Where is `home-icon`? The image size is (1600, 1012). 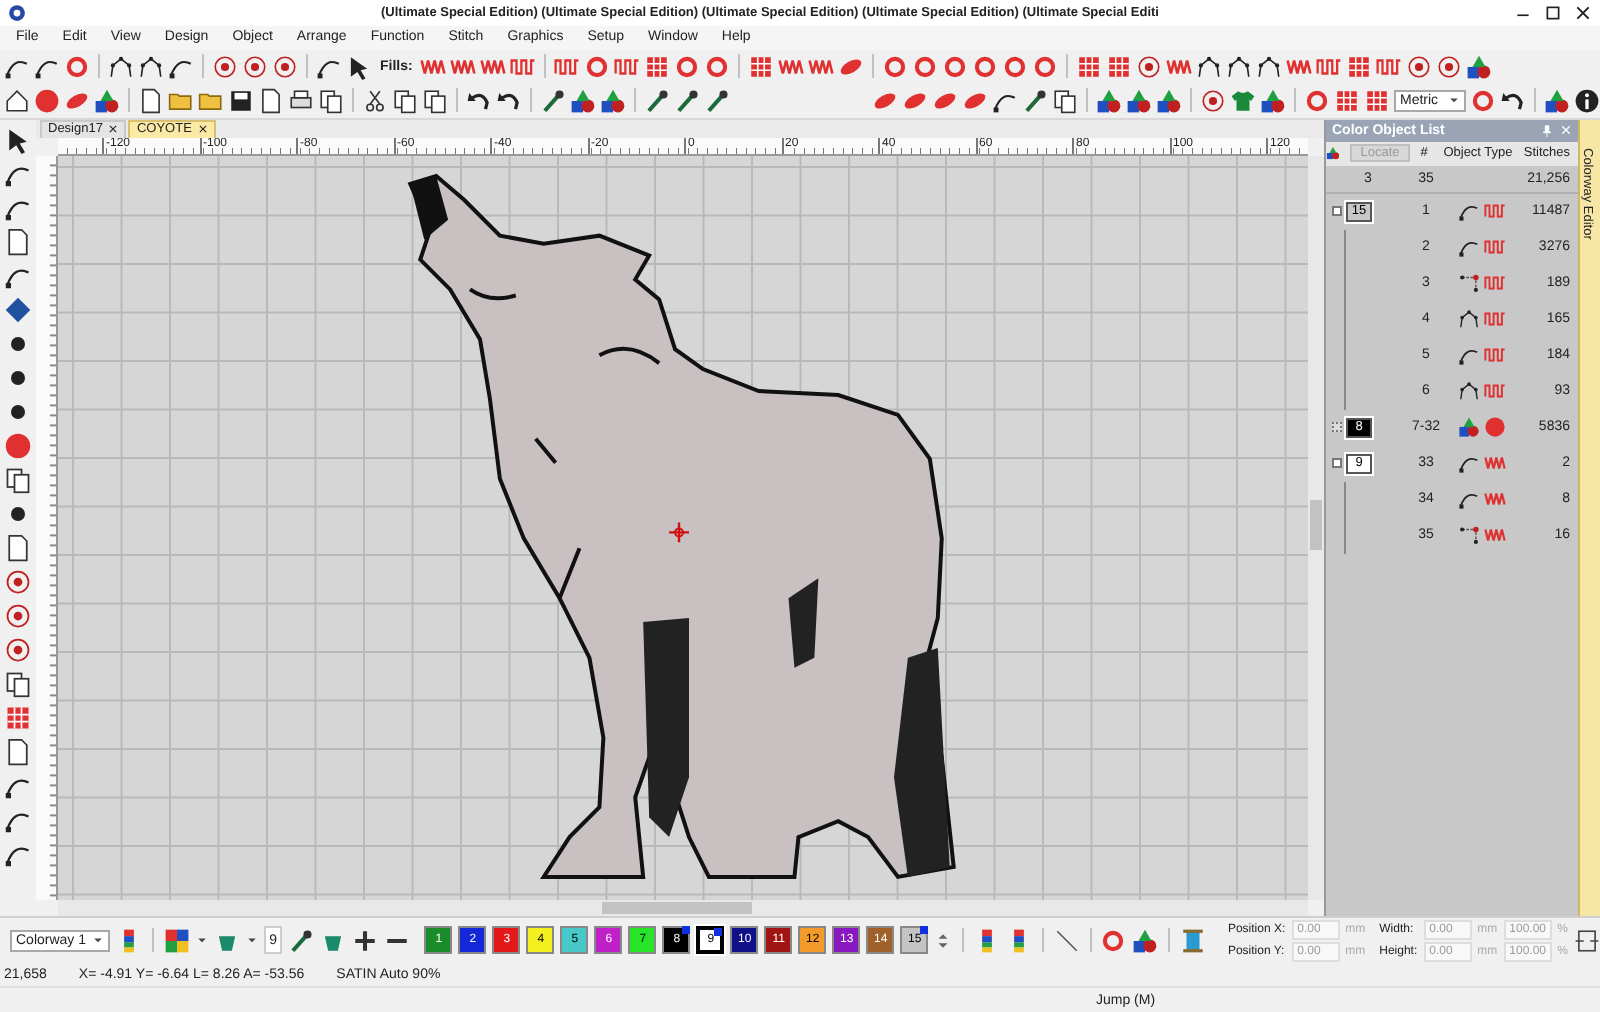 home-icon is located at coordinates (17, 100).